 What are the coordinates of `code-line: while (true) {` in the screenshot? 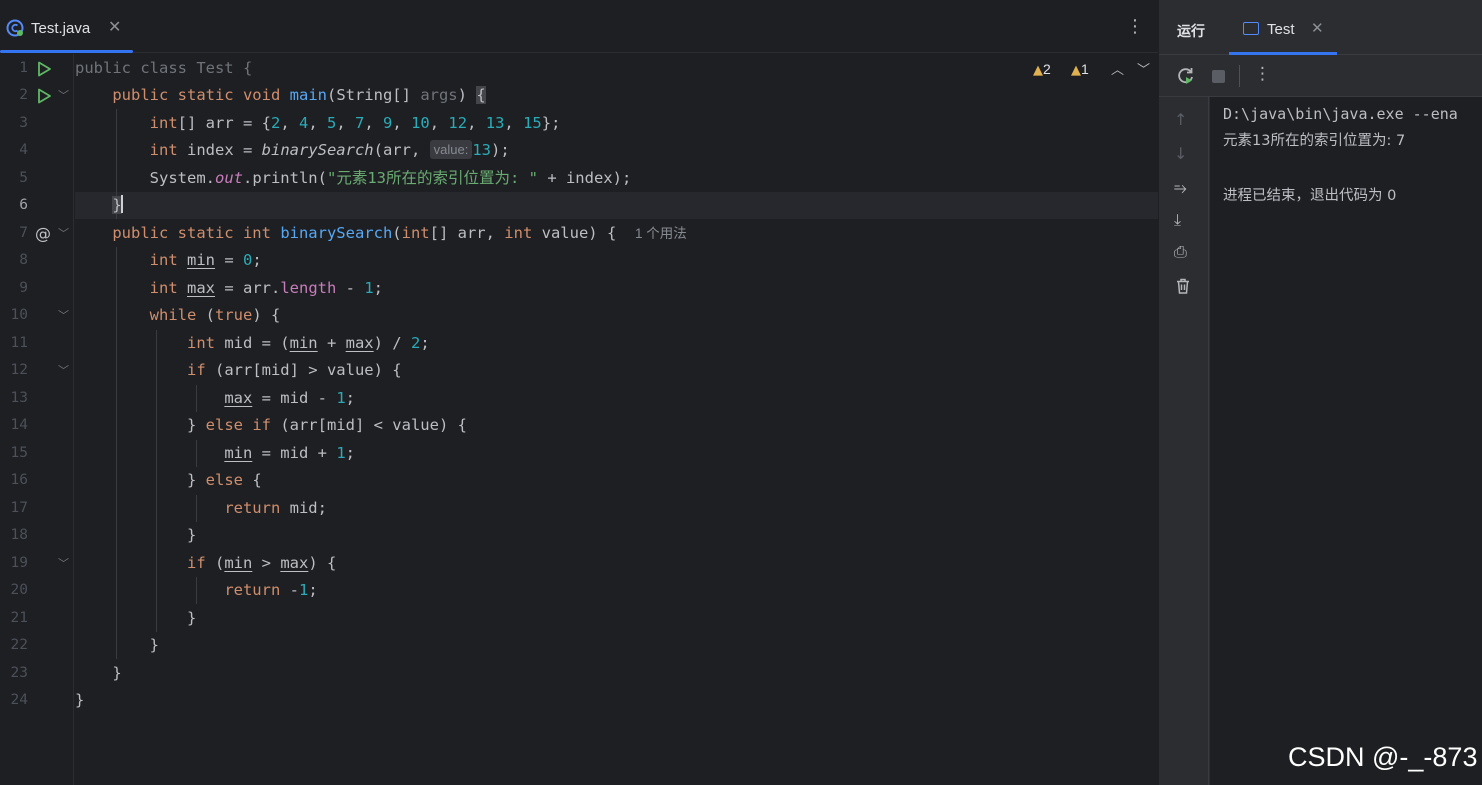 It's located at (215, 315).